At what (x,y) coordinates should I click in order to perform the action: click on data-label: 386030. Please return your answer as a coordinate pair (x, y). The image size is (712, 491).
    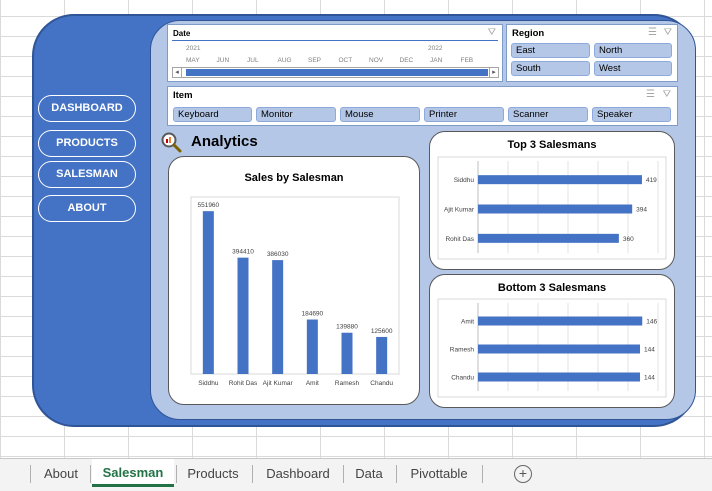
    Looking at the image, I should click on (278, 254).